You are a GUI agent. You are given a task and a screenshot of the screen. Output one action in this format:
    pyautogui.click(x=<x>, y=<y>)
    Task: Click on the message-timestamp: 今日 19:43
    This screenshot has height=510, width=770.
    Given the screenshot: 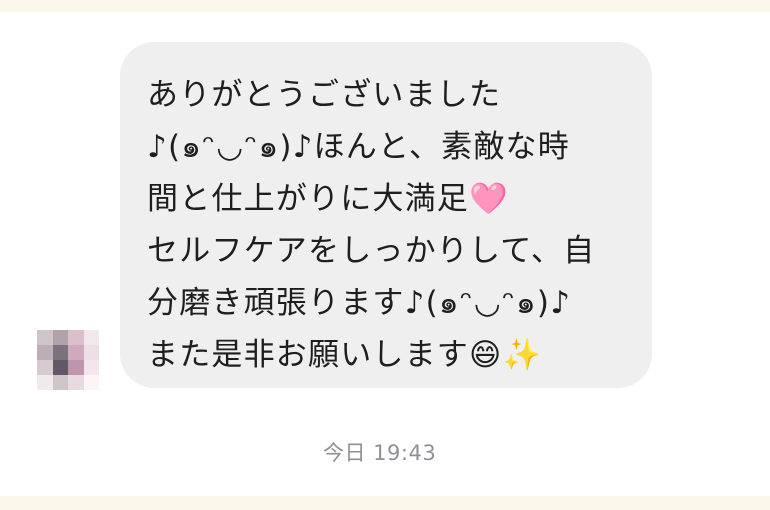 What is the action you would take?
    pyautogui.click(x=380, y=453)
    